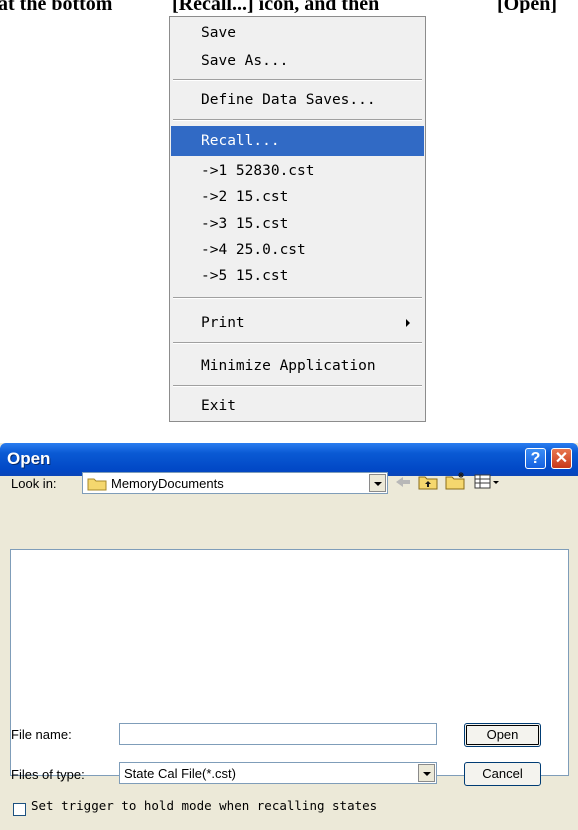 This screenshot has height=830, width=578. Describe the element at coordinates (245, 224) in the screenshot. I see `menu-item-label: ->3 15.cst` at that location.